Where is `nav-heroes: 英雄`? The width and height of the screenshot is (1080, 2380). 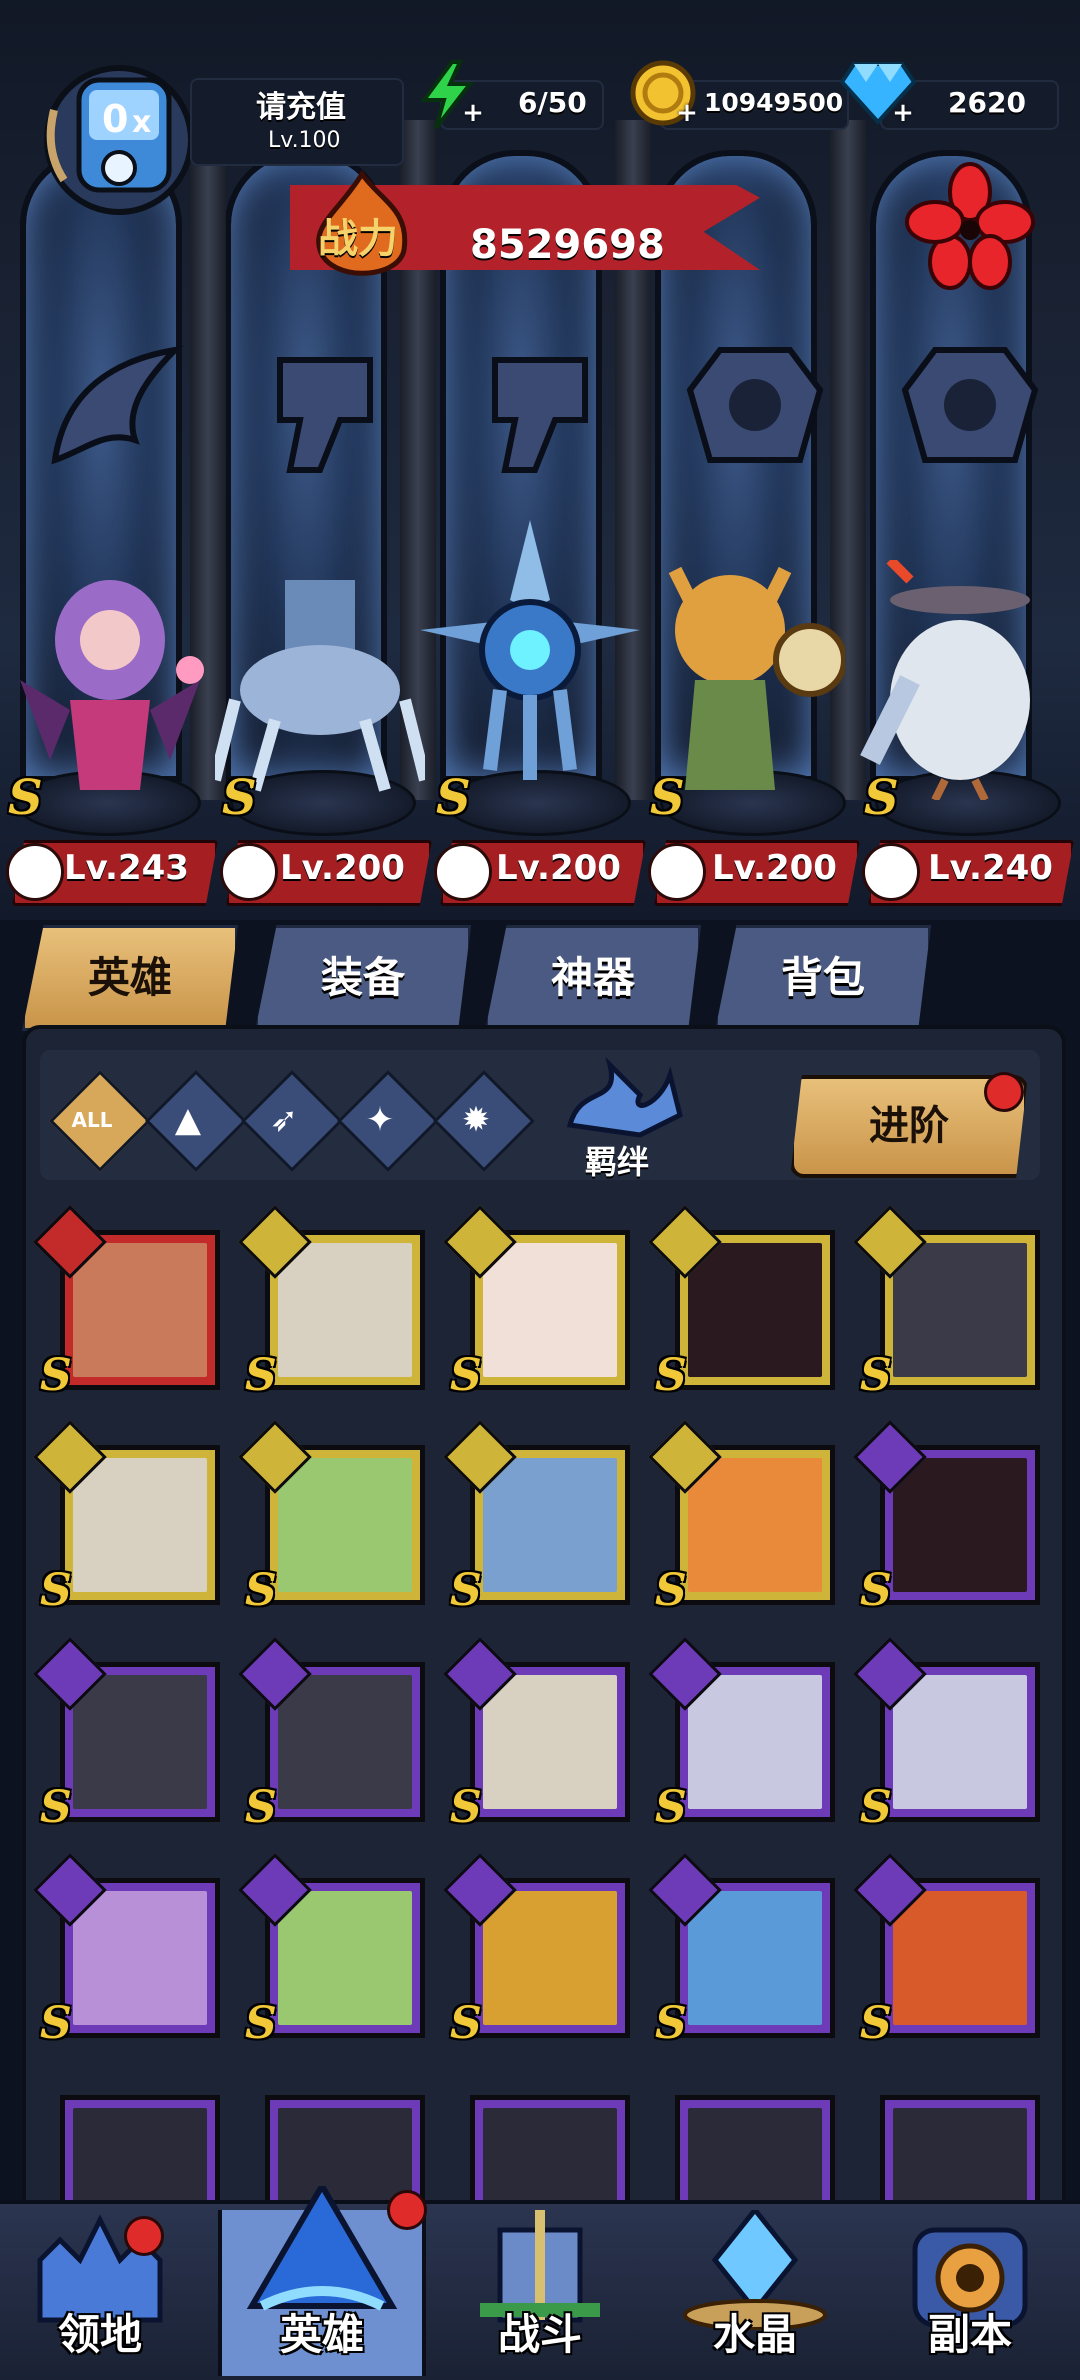
nav-heroes: 英雄 is located at coordinates (322, 2278).